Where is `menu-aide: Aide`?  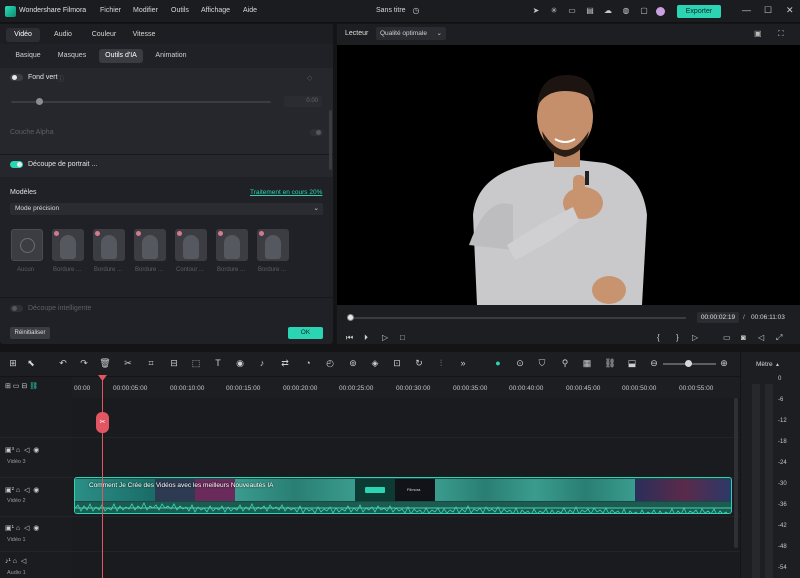
menu-aide: Aide is located at coordinates (250, 10).